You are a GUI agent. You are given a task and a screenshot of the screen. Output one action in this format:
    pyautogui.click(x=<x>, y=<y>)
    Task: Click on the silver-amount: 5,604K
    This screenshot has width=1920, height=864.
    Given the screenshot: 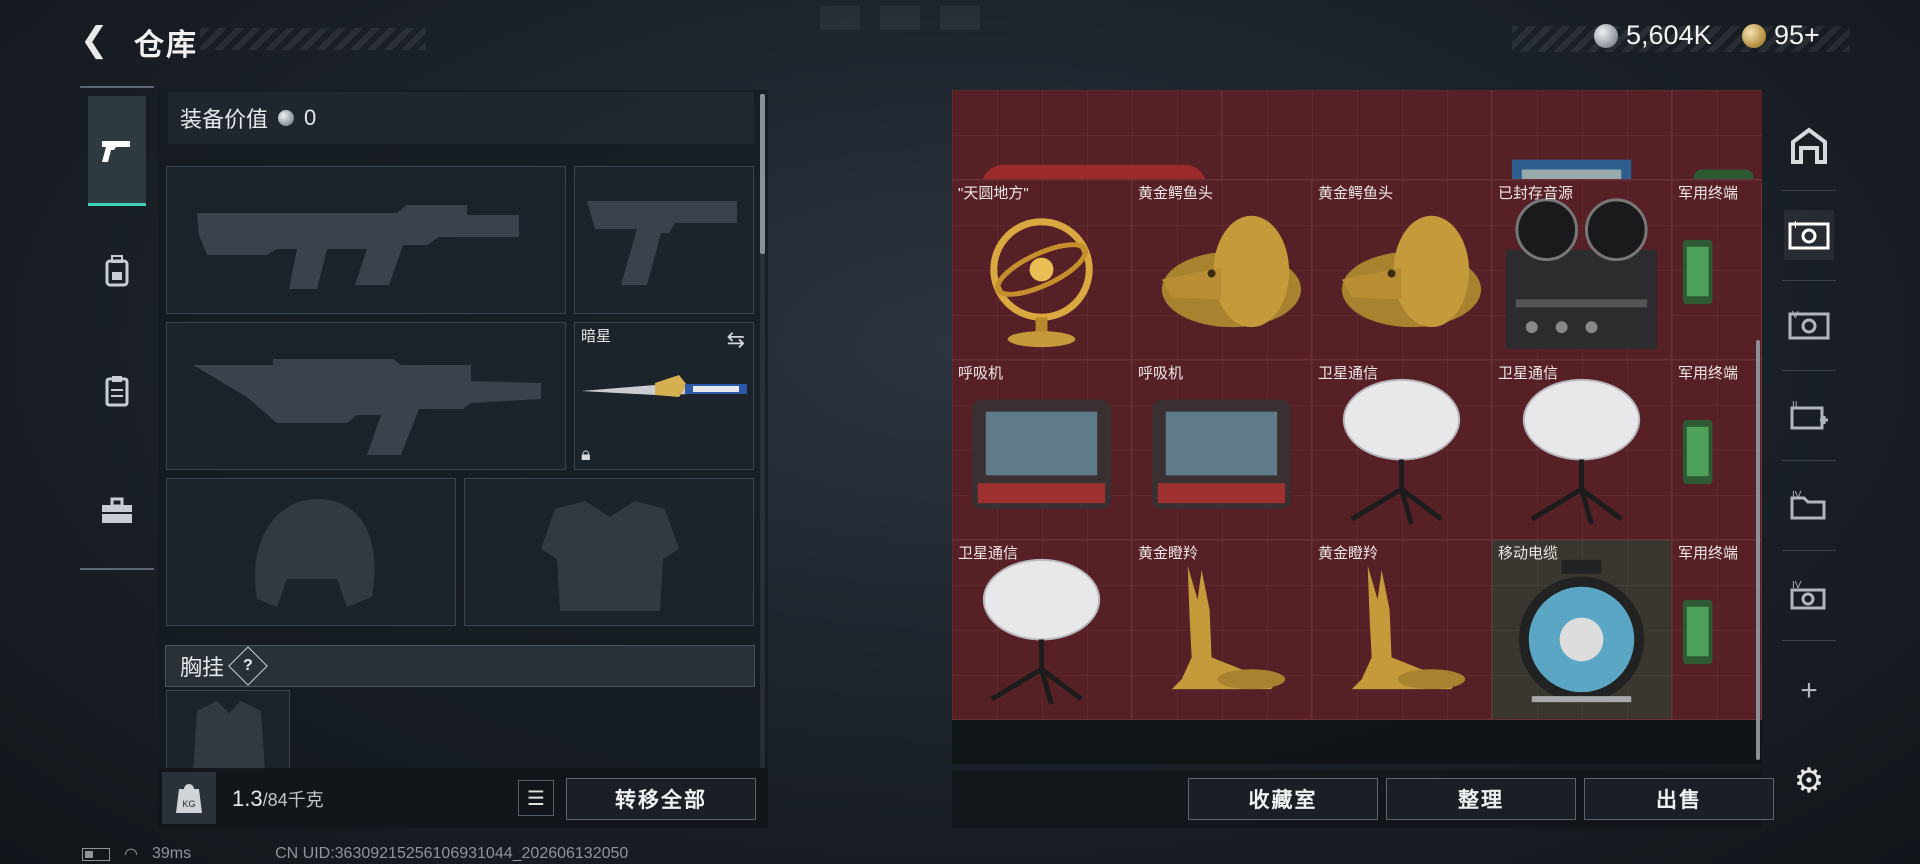 What is the action you would take?
    pyautogui.click(x=1669, y=35)
    